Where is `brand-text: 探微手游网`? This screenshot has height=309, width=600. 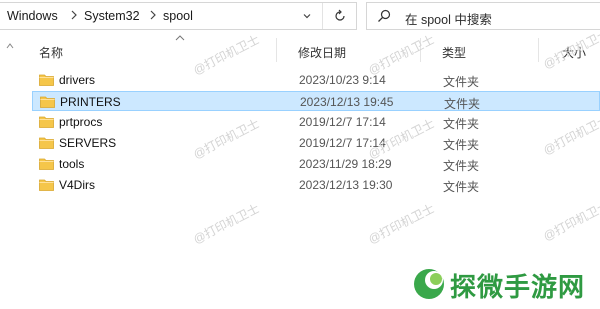 brand-text: 探微手游网 is located at coordinates (518, 288).